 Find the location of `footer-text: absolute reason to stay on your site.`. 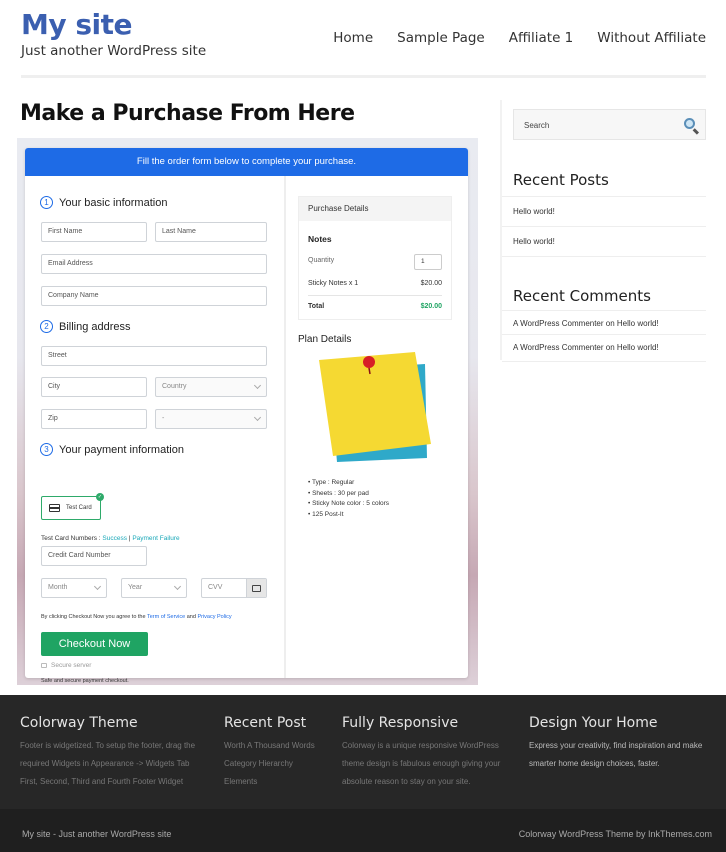

footer-text: absolute reason to stay on your site. is located at coordinates (406, 781).